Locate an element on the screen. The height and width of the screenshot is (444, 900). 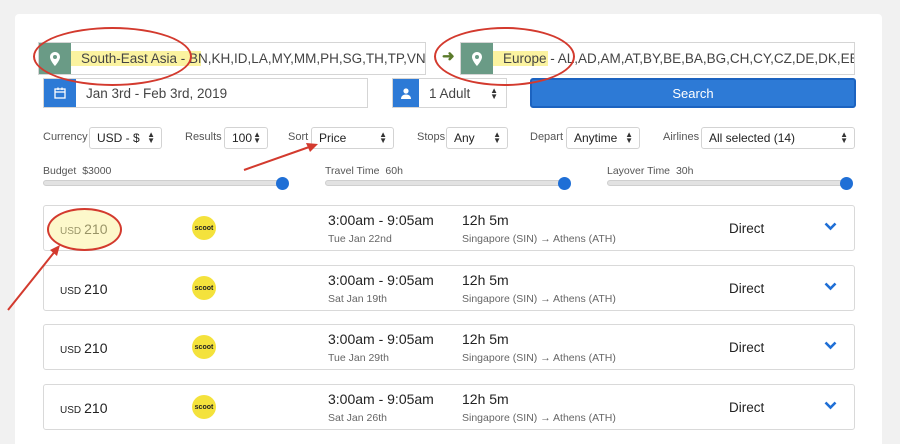
travel-time-label-text: Travel Time is located at coordinates (352, 171).